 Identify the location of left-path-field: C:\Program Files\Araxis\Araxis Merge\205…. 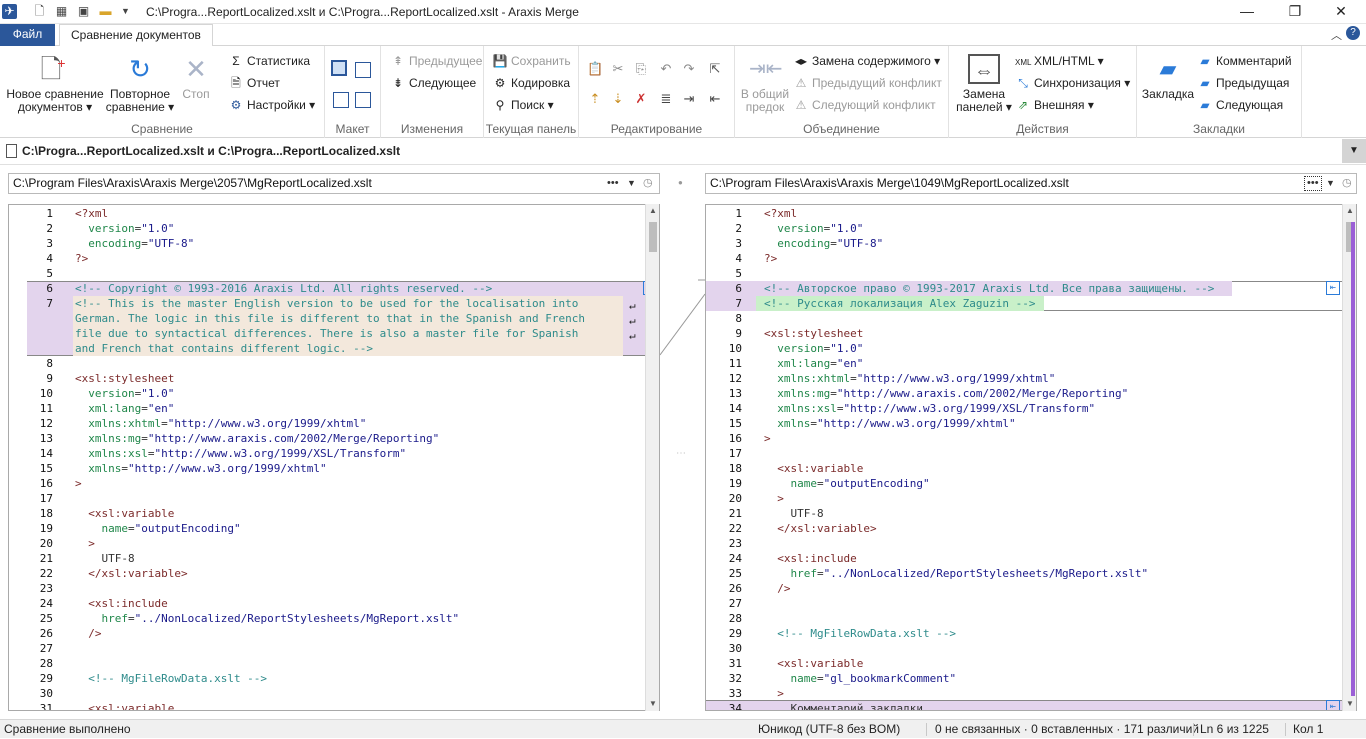
(334, 183).